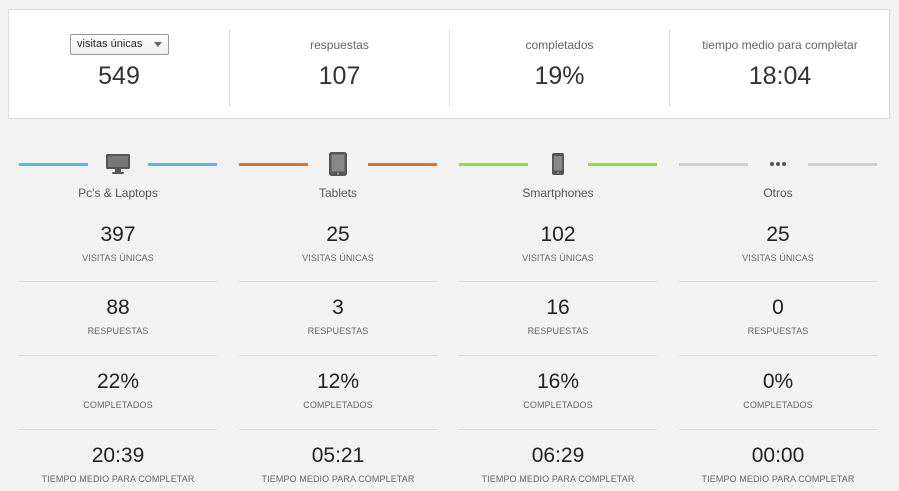 This screenshot has width=899, height=491. What do you see at coordinates (338, 193) in the screenshot?
I see `device-name: Tablets` at bounding box center [338, 193].